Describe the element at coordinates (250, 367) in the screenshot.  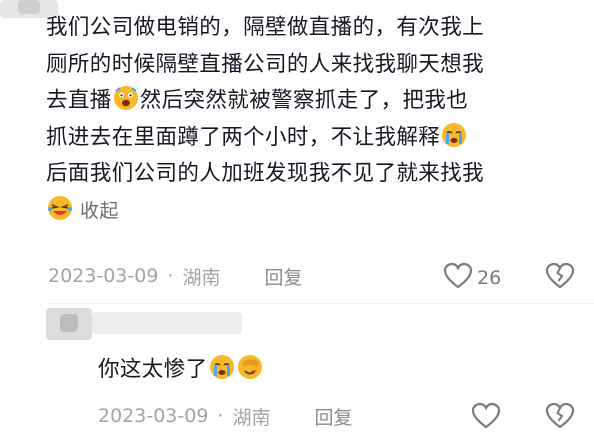
I see `facepalm-emoji` at that location.